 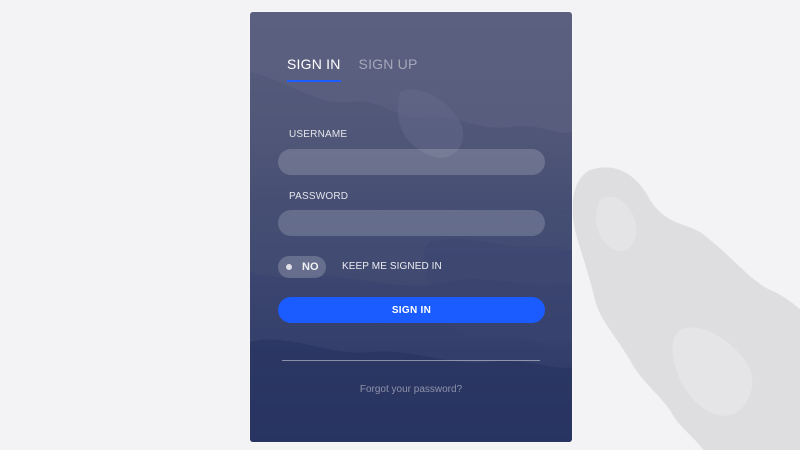 I want to click on forgot-password-link: Forgot your password?, so click(x=411, y=389).